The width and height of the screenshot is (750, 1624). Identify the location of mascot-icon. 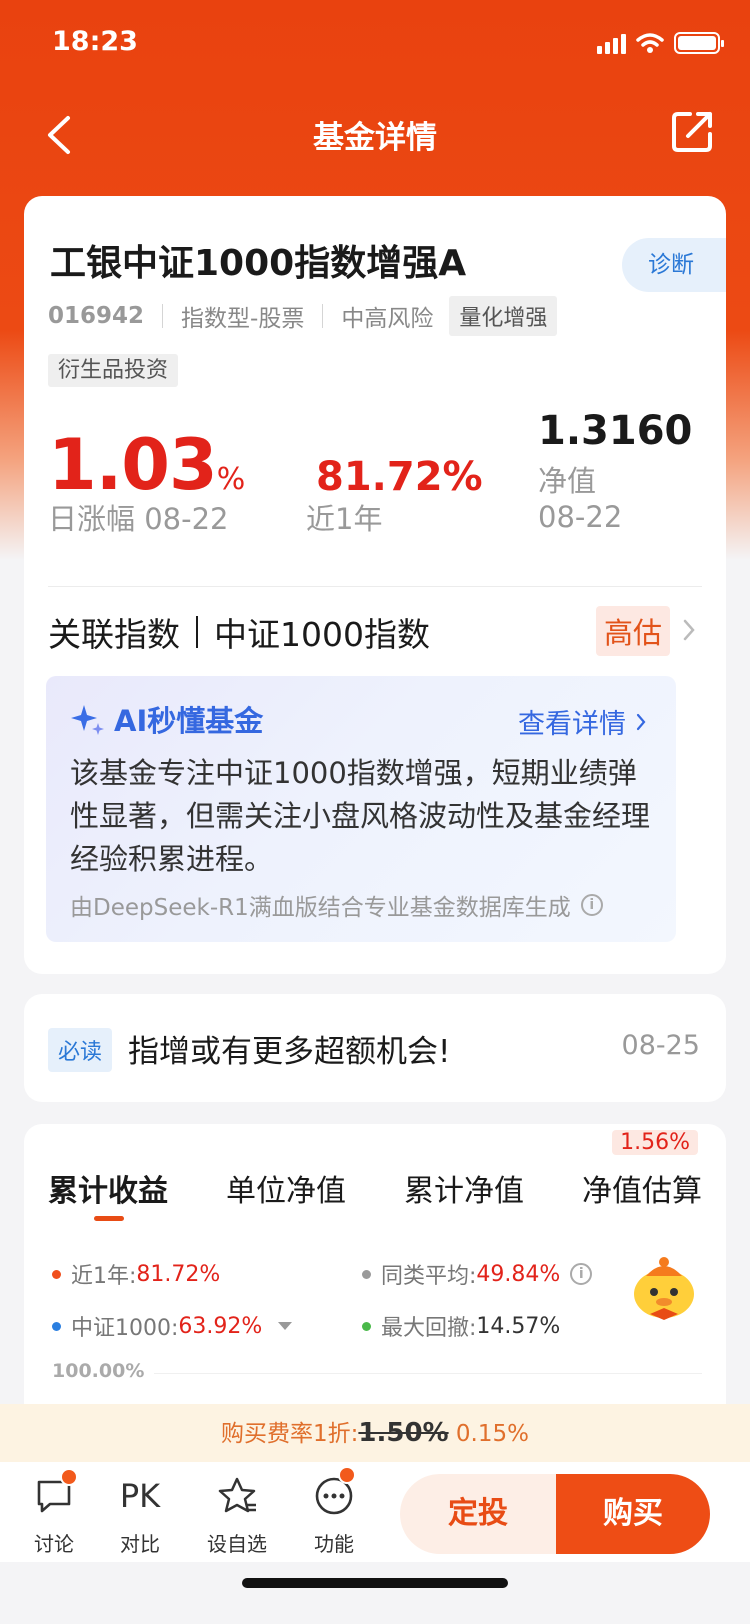
(664, 1287).